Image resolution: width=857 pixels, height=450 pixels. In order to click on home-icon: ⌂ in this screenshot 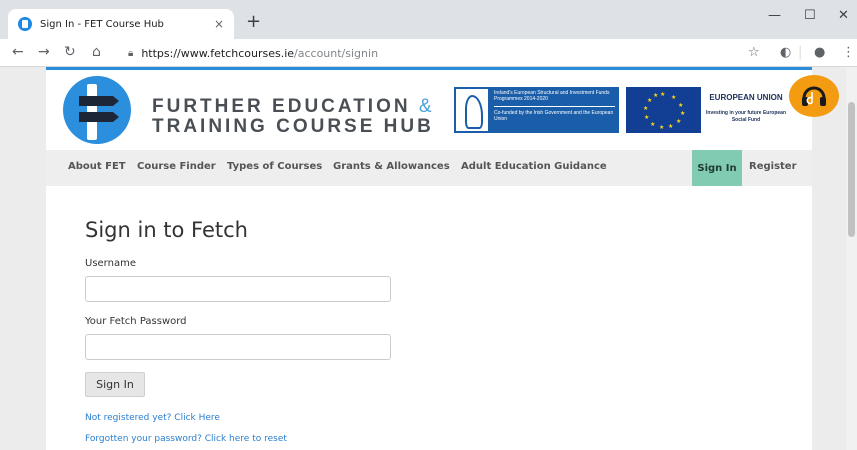, I will do `click(96, 52)`.